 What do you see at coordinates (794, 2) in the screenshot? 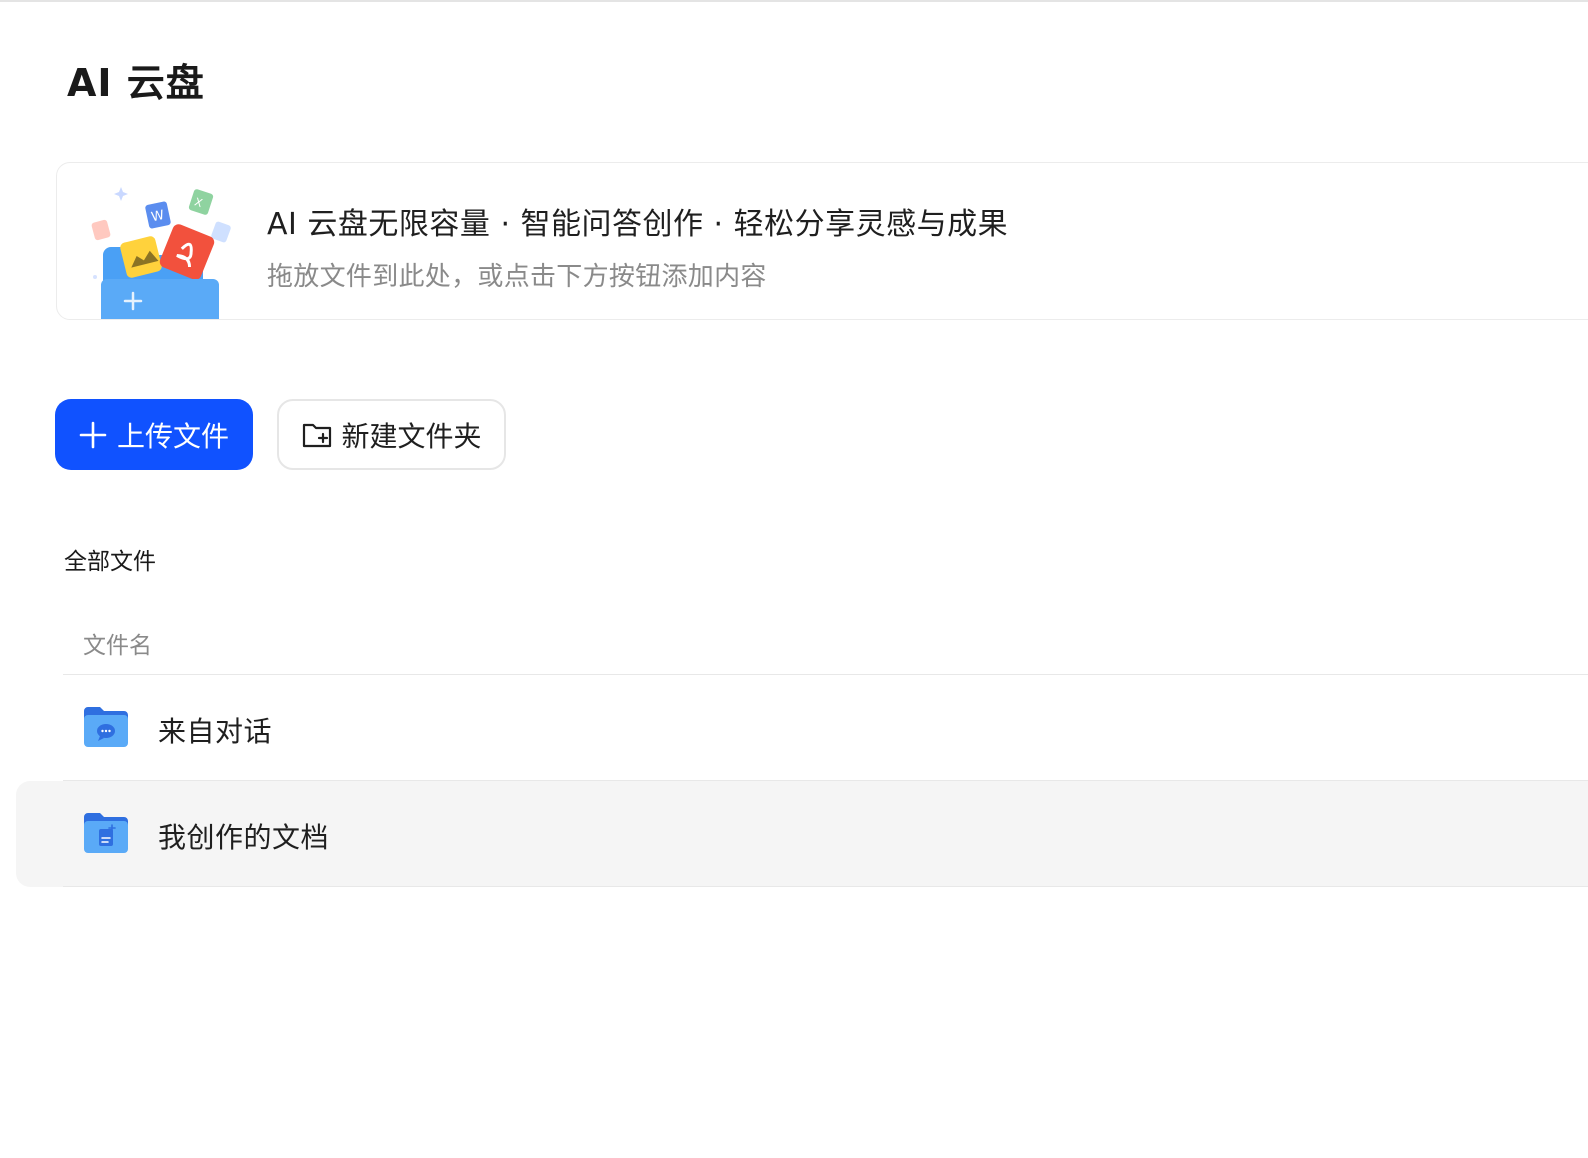
I see `top-divider` at bounding box center [794, 2].